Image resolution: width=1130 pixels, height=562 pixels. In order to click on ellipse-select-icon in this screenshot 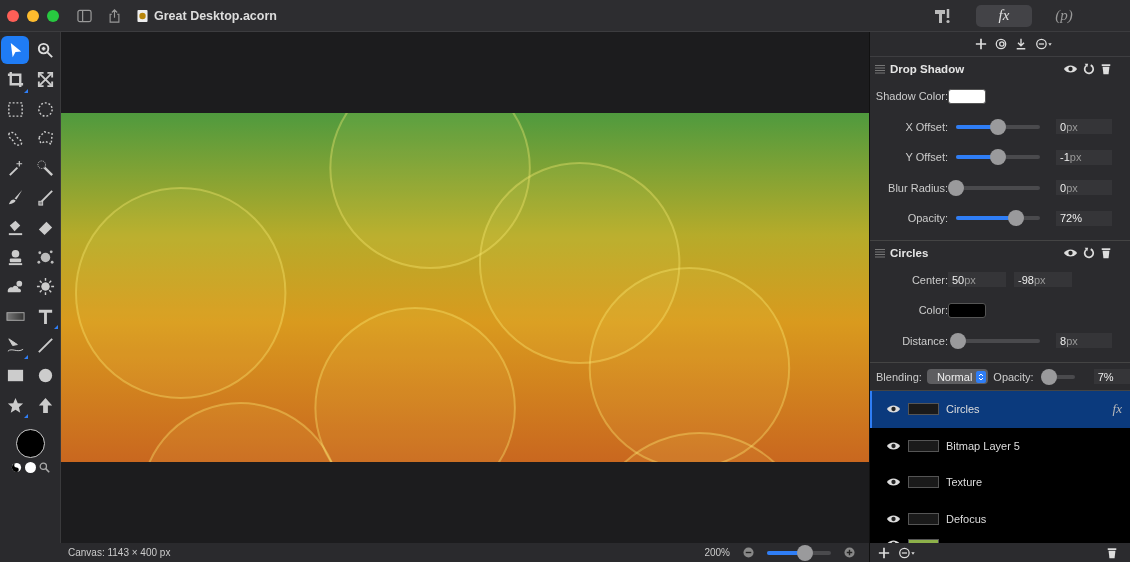, I will do `click(45, 109)`.